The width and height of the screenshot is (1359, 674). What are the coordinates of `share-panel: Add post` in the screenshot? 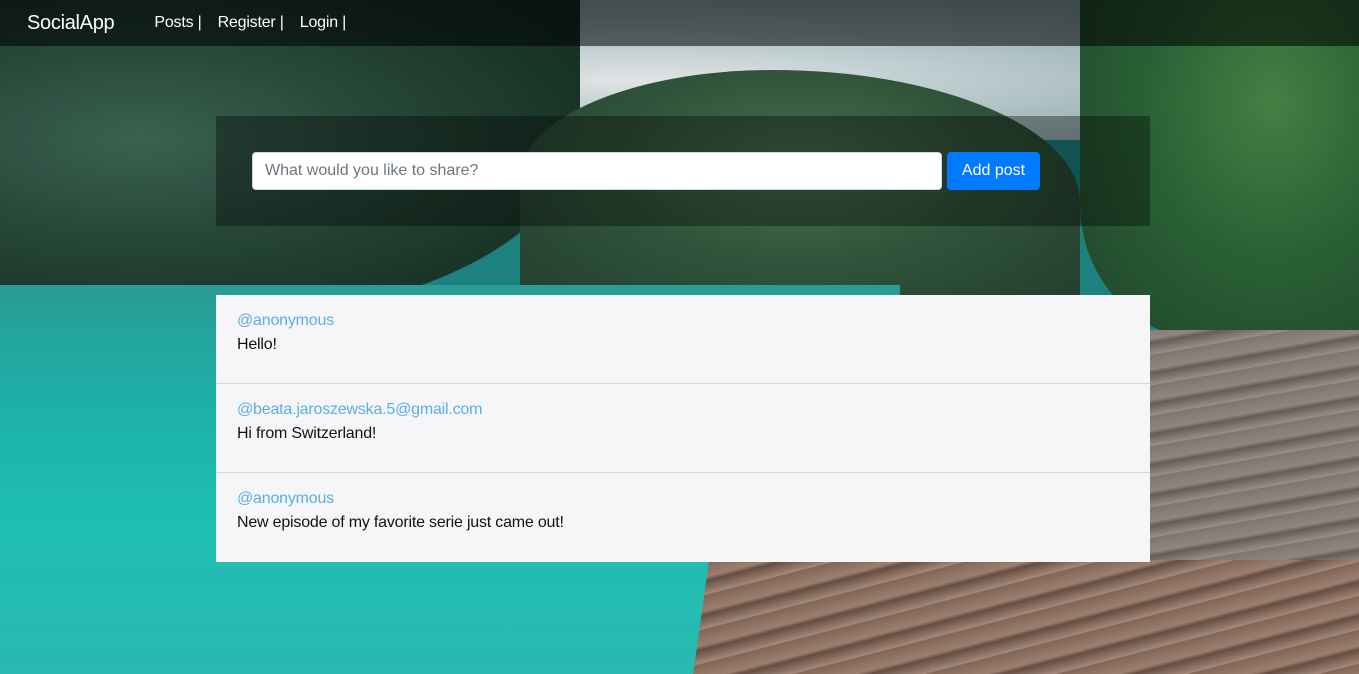 It's located at (683, 171).